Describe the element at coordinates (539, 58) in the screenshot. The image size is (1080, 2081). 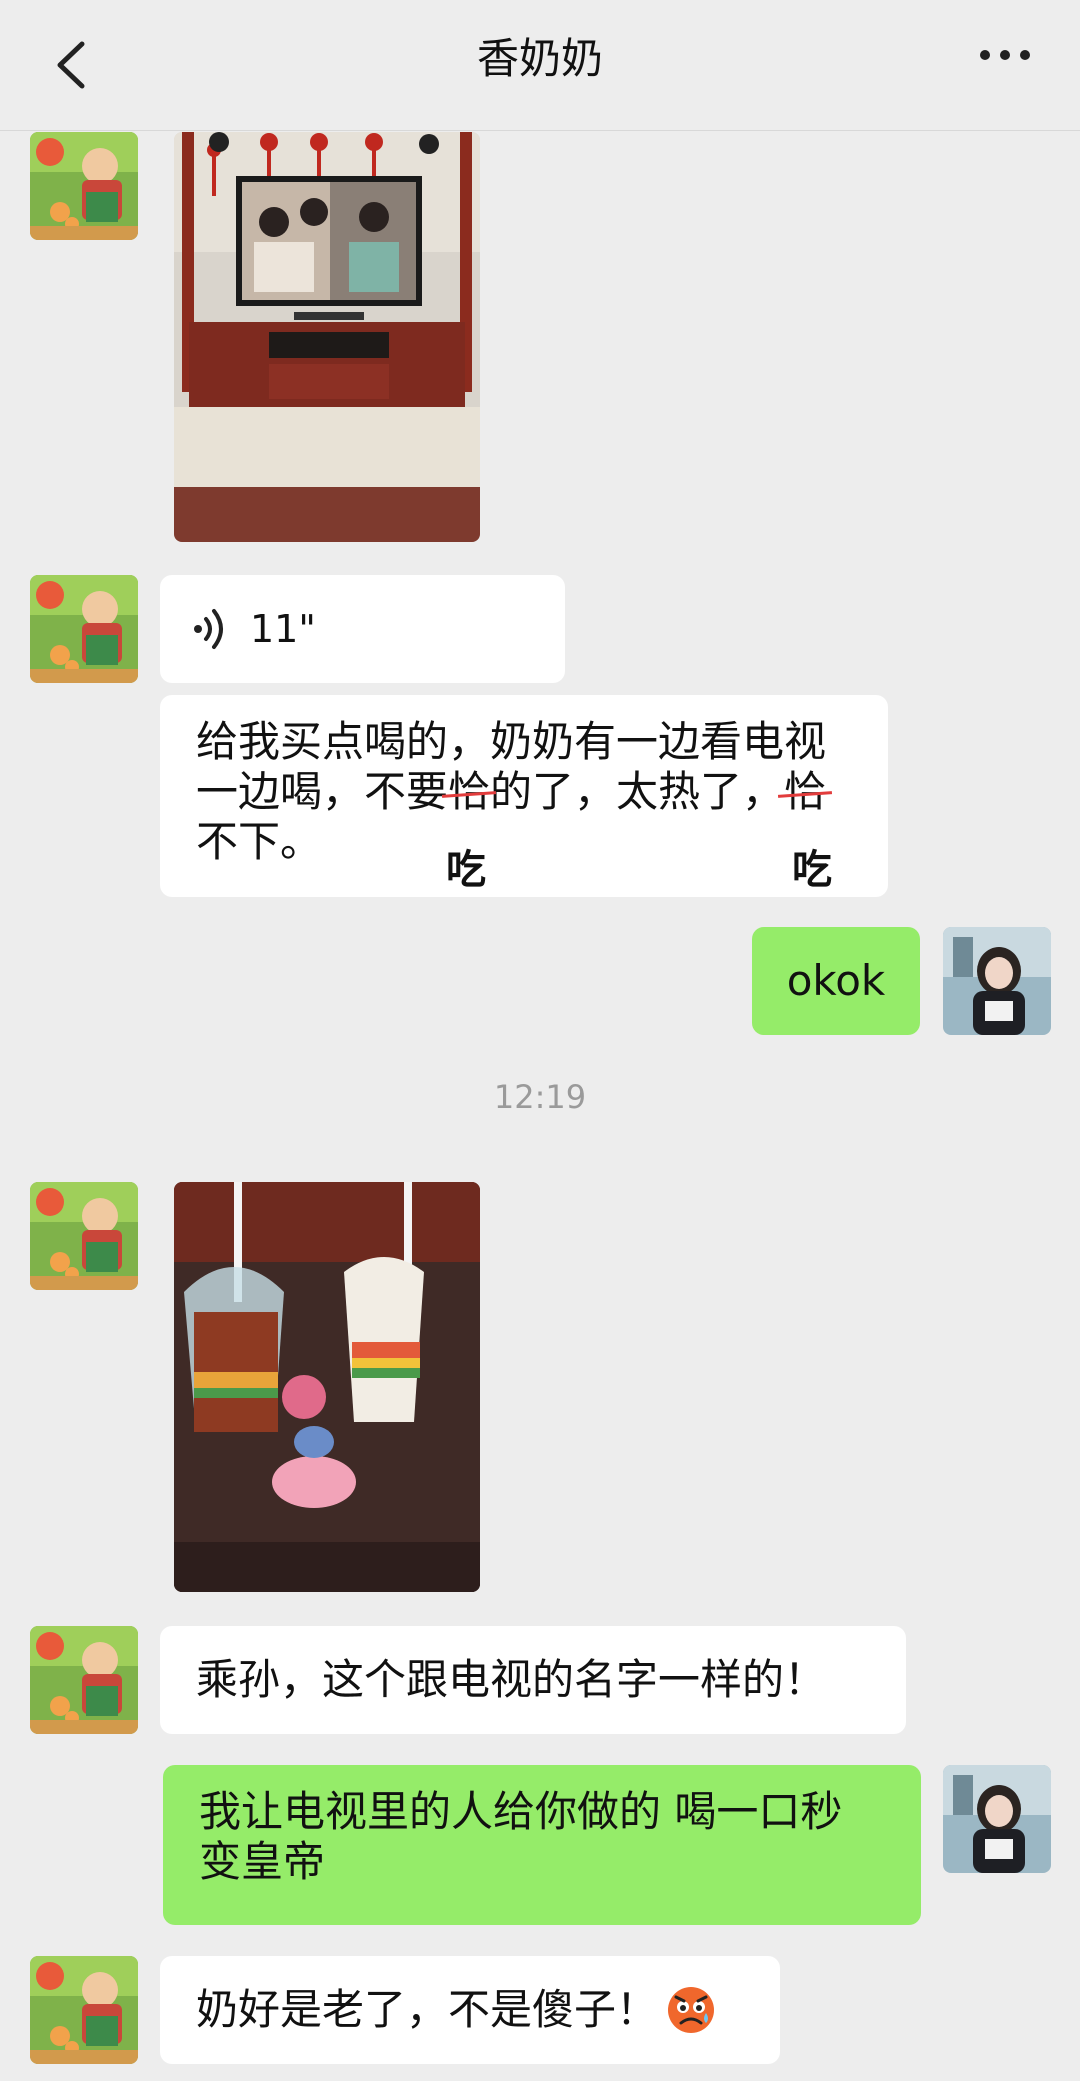
I see `chat-title: 香奶奶` at that location.